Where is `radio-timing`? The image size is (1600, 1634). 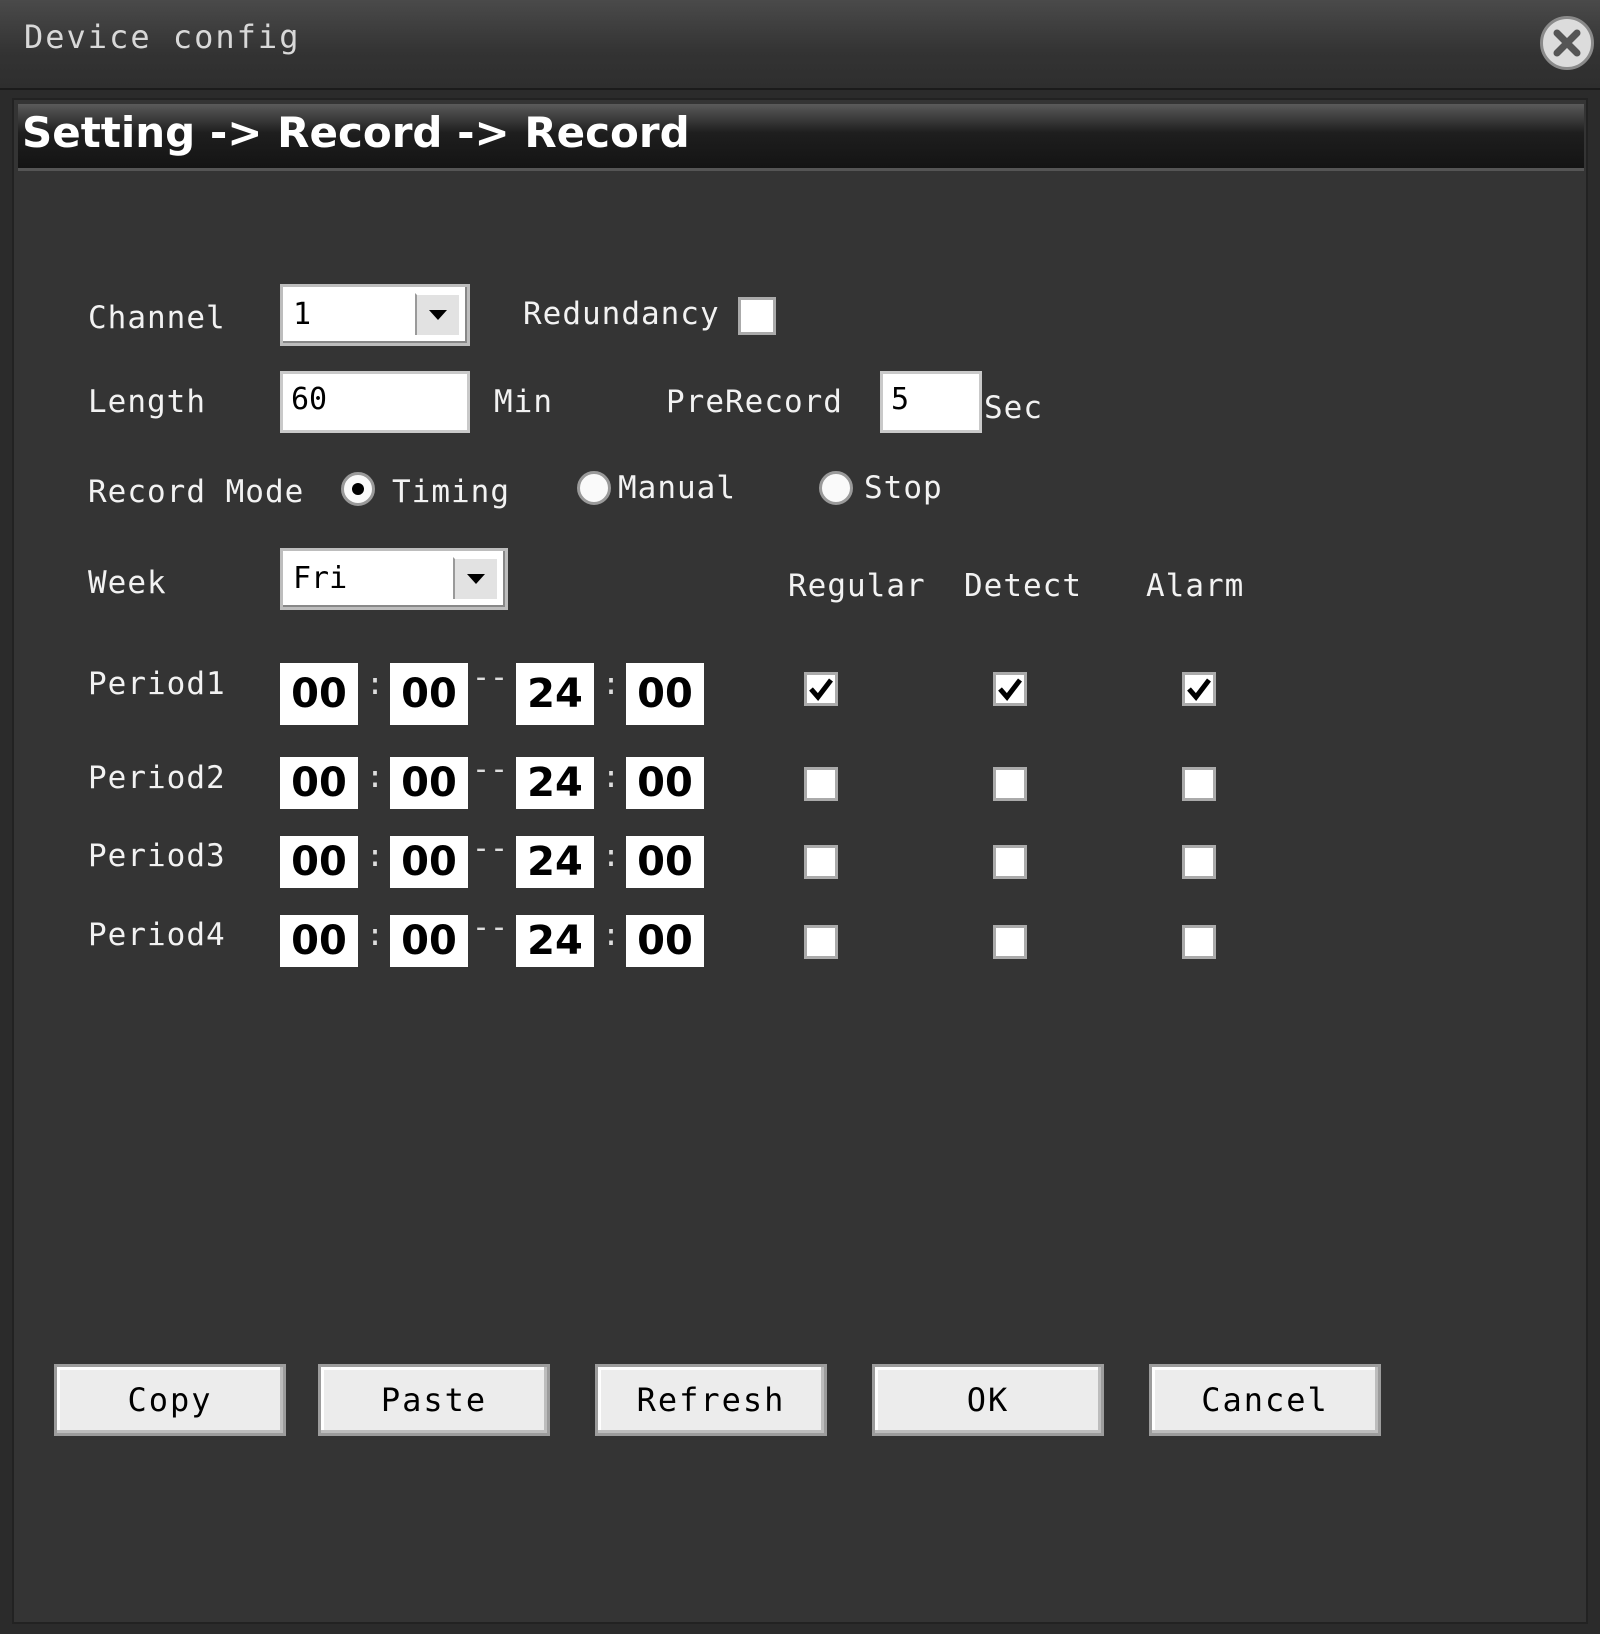
radio-timing is located at coordinates (358, 489).